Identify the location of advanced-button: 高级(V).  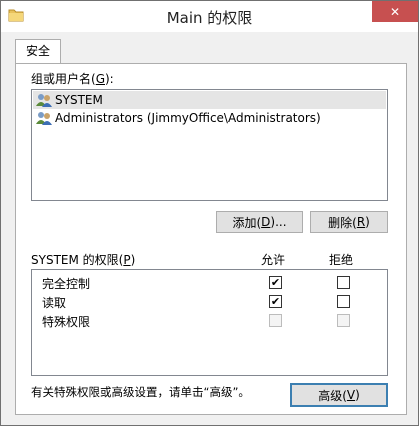
(339, 395).